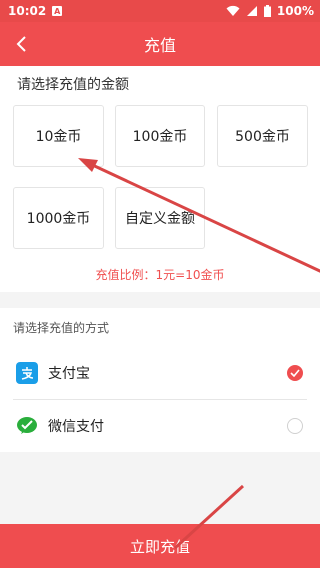 The image size is (320, 568). I want to click on amount-option-custom: 自定义金额, so click(160, 218).